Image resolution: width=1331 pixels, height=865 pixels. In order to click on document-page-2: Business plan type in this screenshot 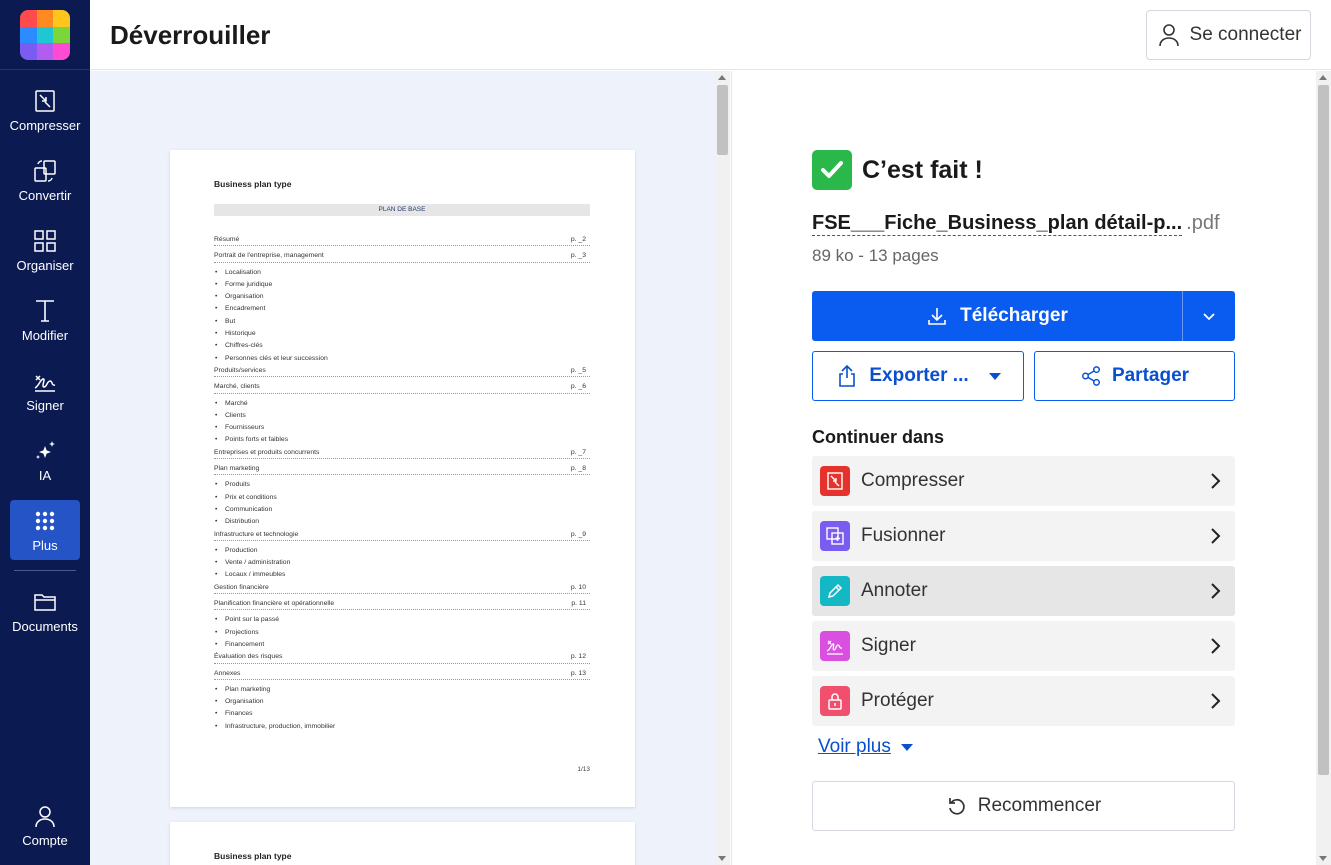, I will do `click(402, 843)`.